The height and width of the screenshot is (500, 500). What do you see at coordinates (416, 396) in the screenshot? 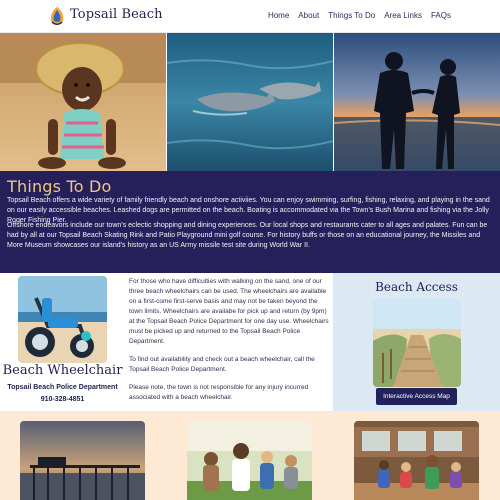
I see `interactive-access-map-button: Interactive Access Map` at bounding box center [416, 396].